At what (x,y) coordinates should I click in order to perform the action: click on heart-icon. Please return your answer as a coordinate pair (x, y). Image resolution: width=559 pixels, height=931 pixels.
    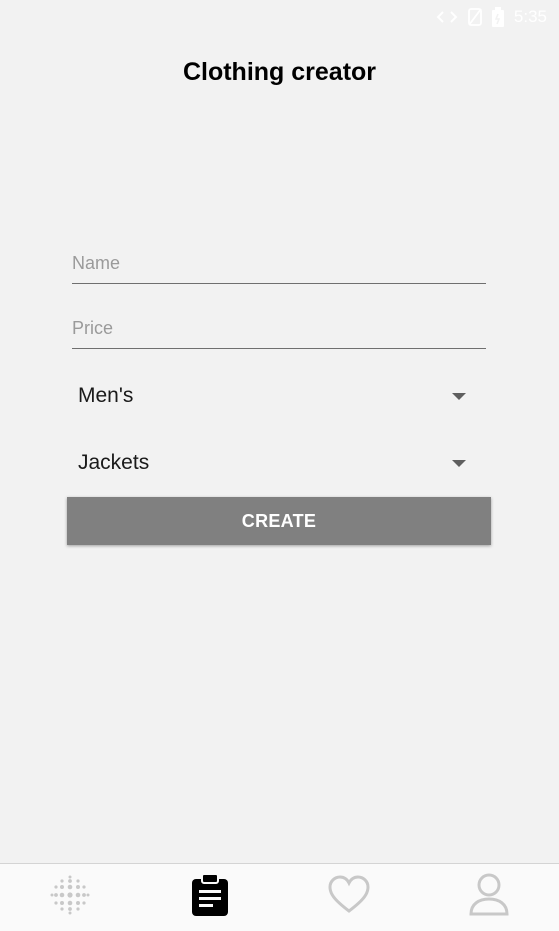
    Looking at the image, I should click on (349, 897).